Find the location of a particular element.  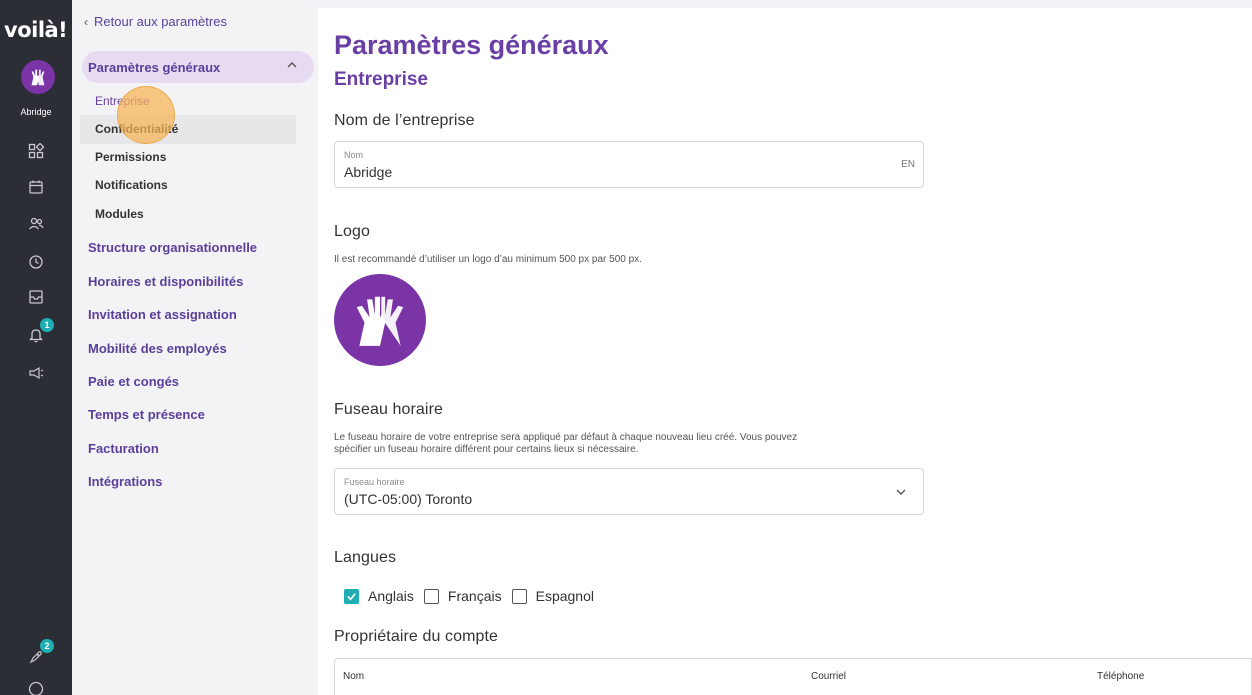

cursor-highlight is located at coordinates (146, 115).